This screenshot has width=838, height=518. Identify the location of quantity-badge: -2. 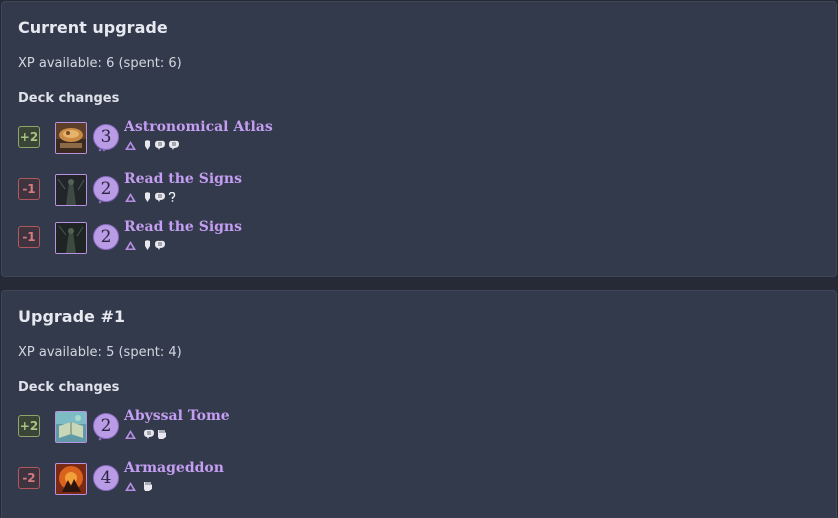
(29, 478).